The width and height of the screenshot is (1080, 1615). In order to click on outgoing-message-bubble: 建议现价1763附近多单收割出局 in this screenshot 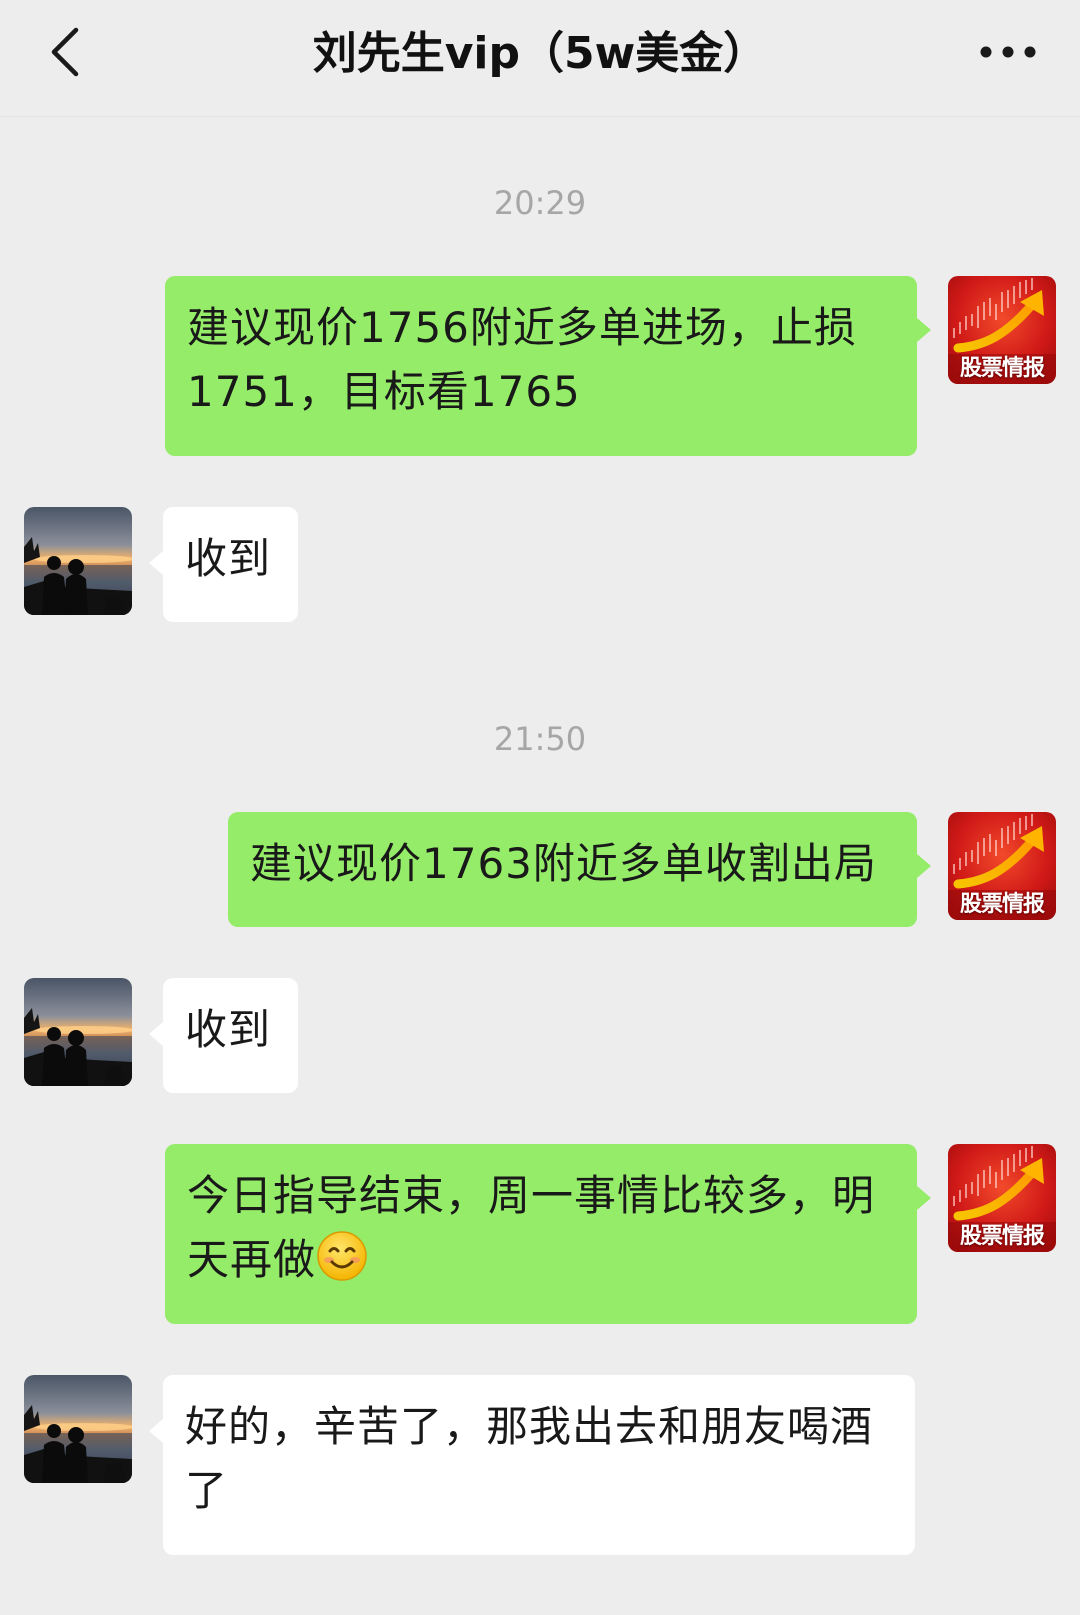, I will do `click(579, 869)`.